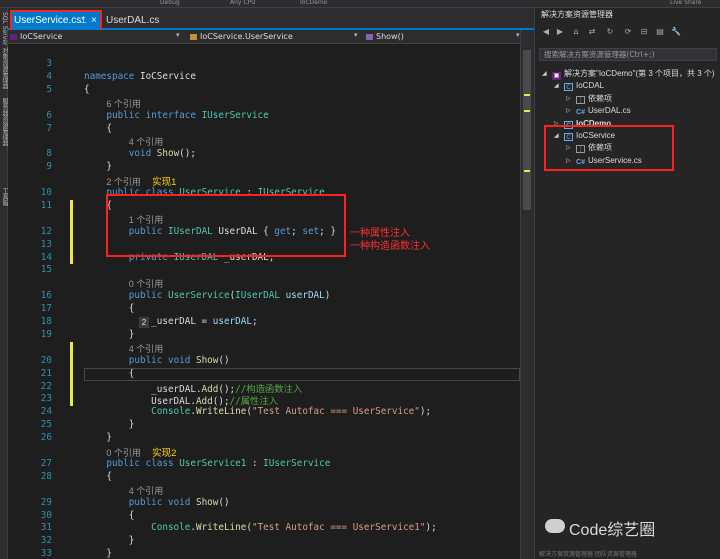  I want to click on live-share-button: Live Share, so click(685, 3).